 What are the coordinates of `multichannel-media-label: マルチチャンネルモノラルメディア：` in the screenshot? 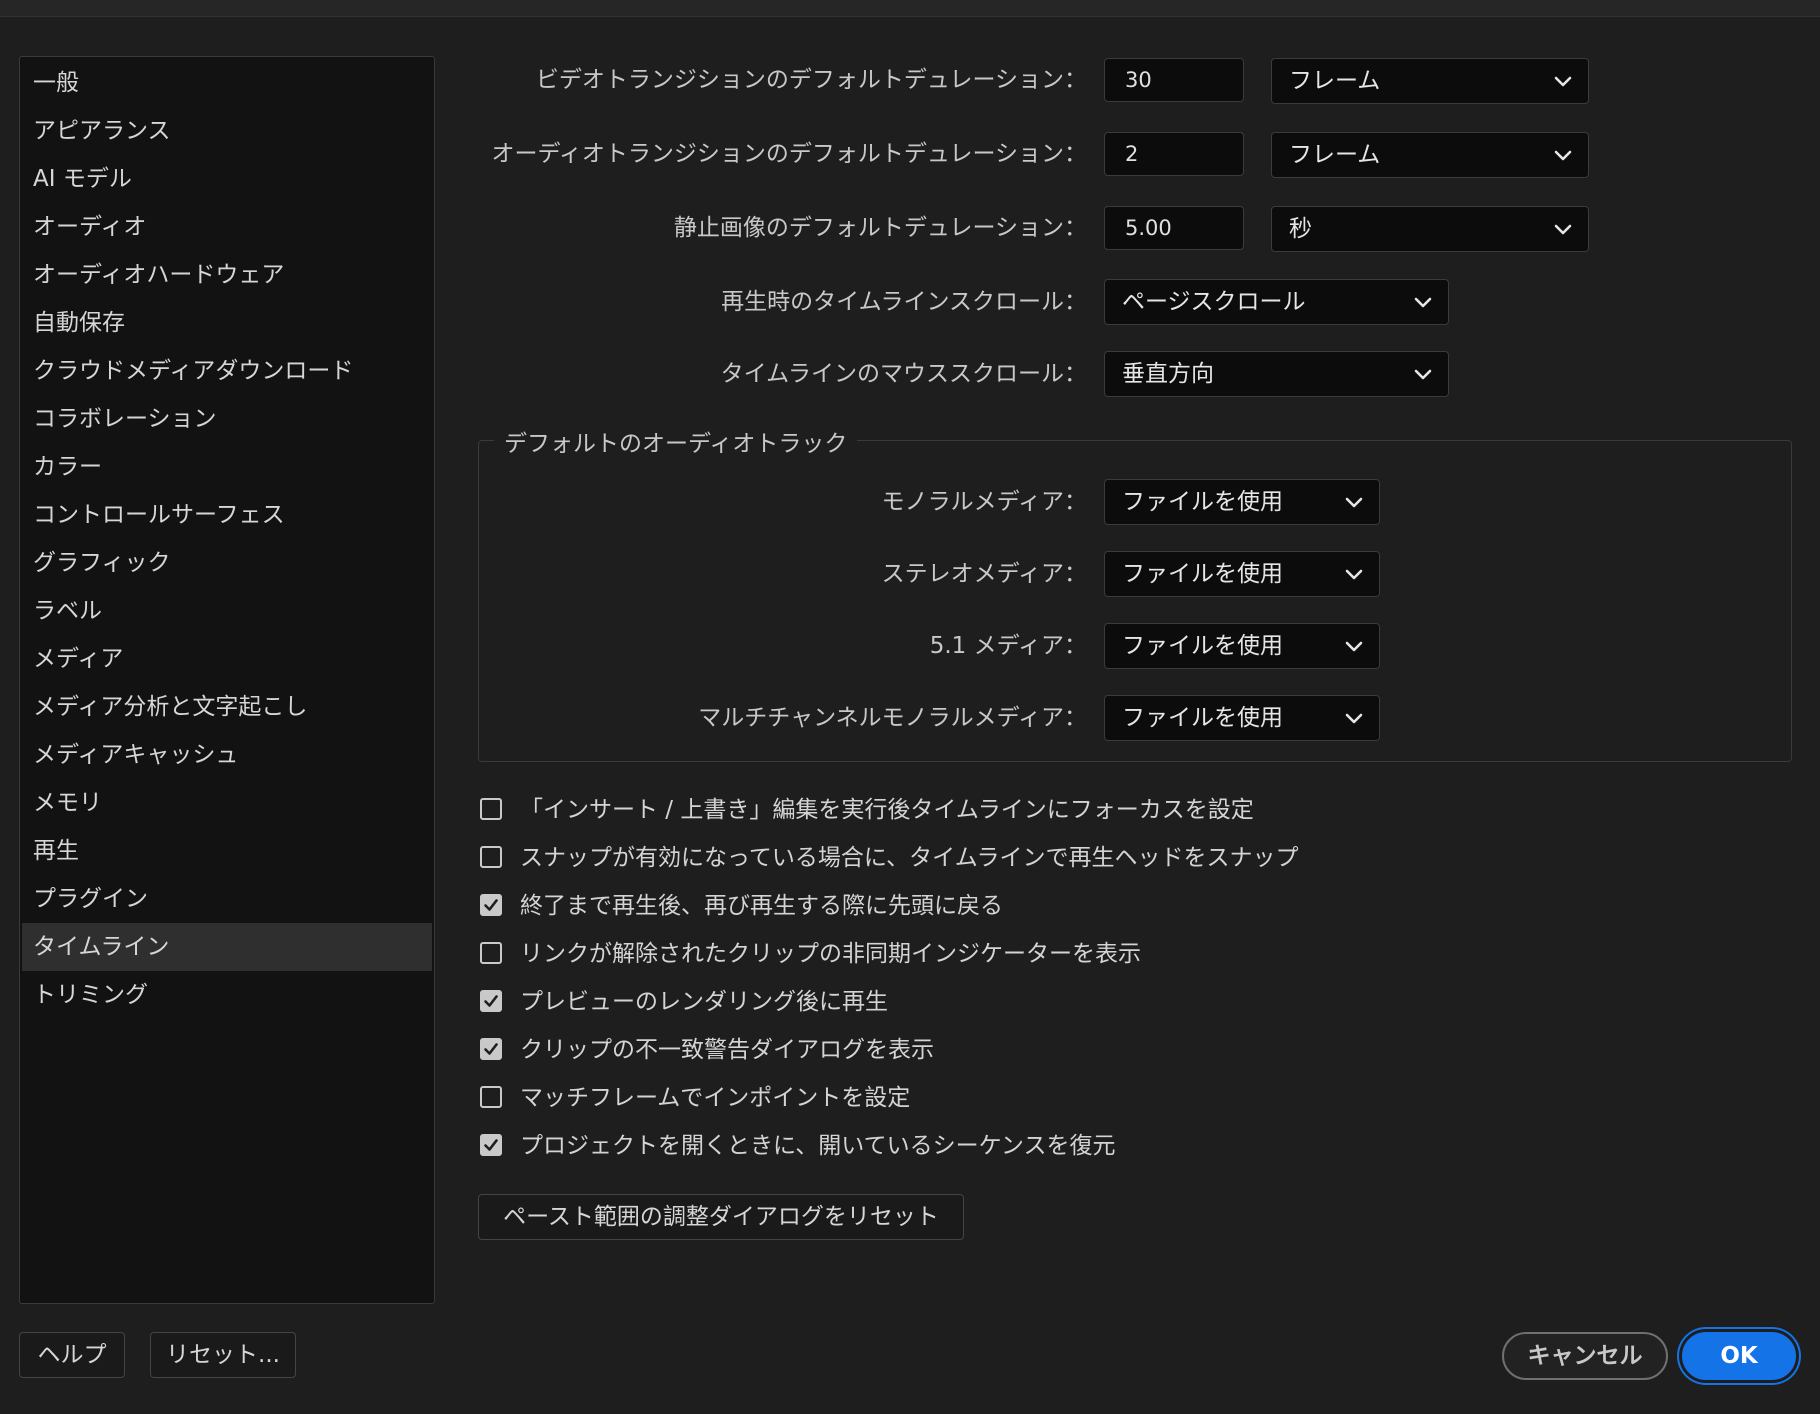 It's located at (892, 718).